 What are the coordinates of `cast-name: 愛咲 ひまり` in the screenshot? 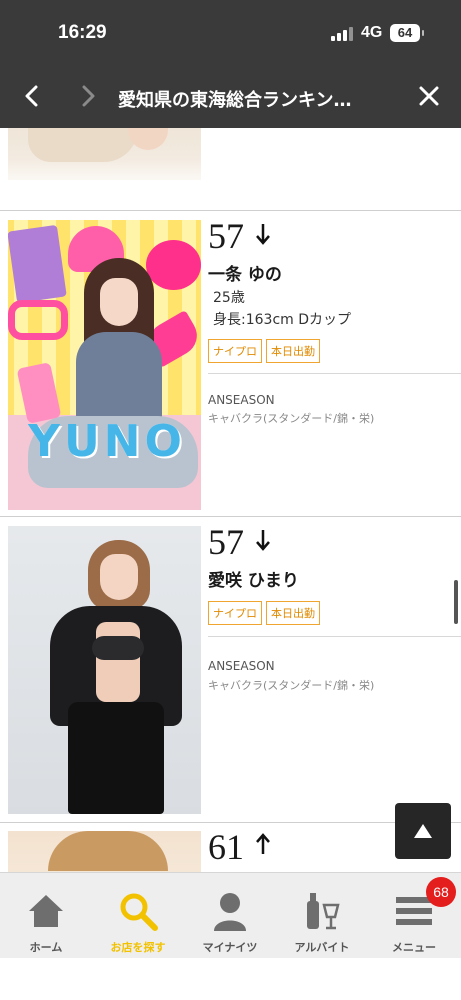 It's located at (253, 578).